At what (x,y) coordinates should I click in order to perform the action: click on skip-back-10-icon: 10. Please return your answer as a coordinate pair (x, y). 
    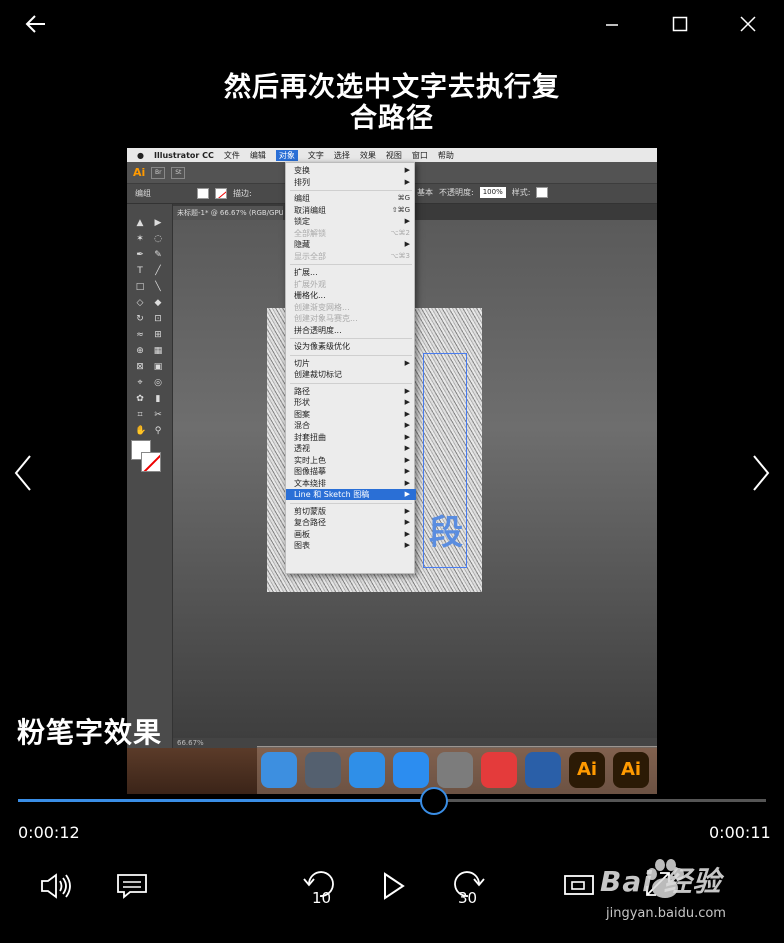
    Looking at the image, I should click on (318, 888).